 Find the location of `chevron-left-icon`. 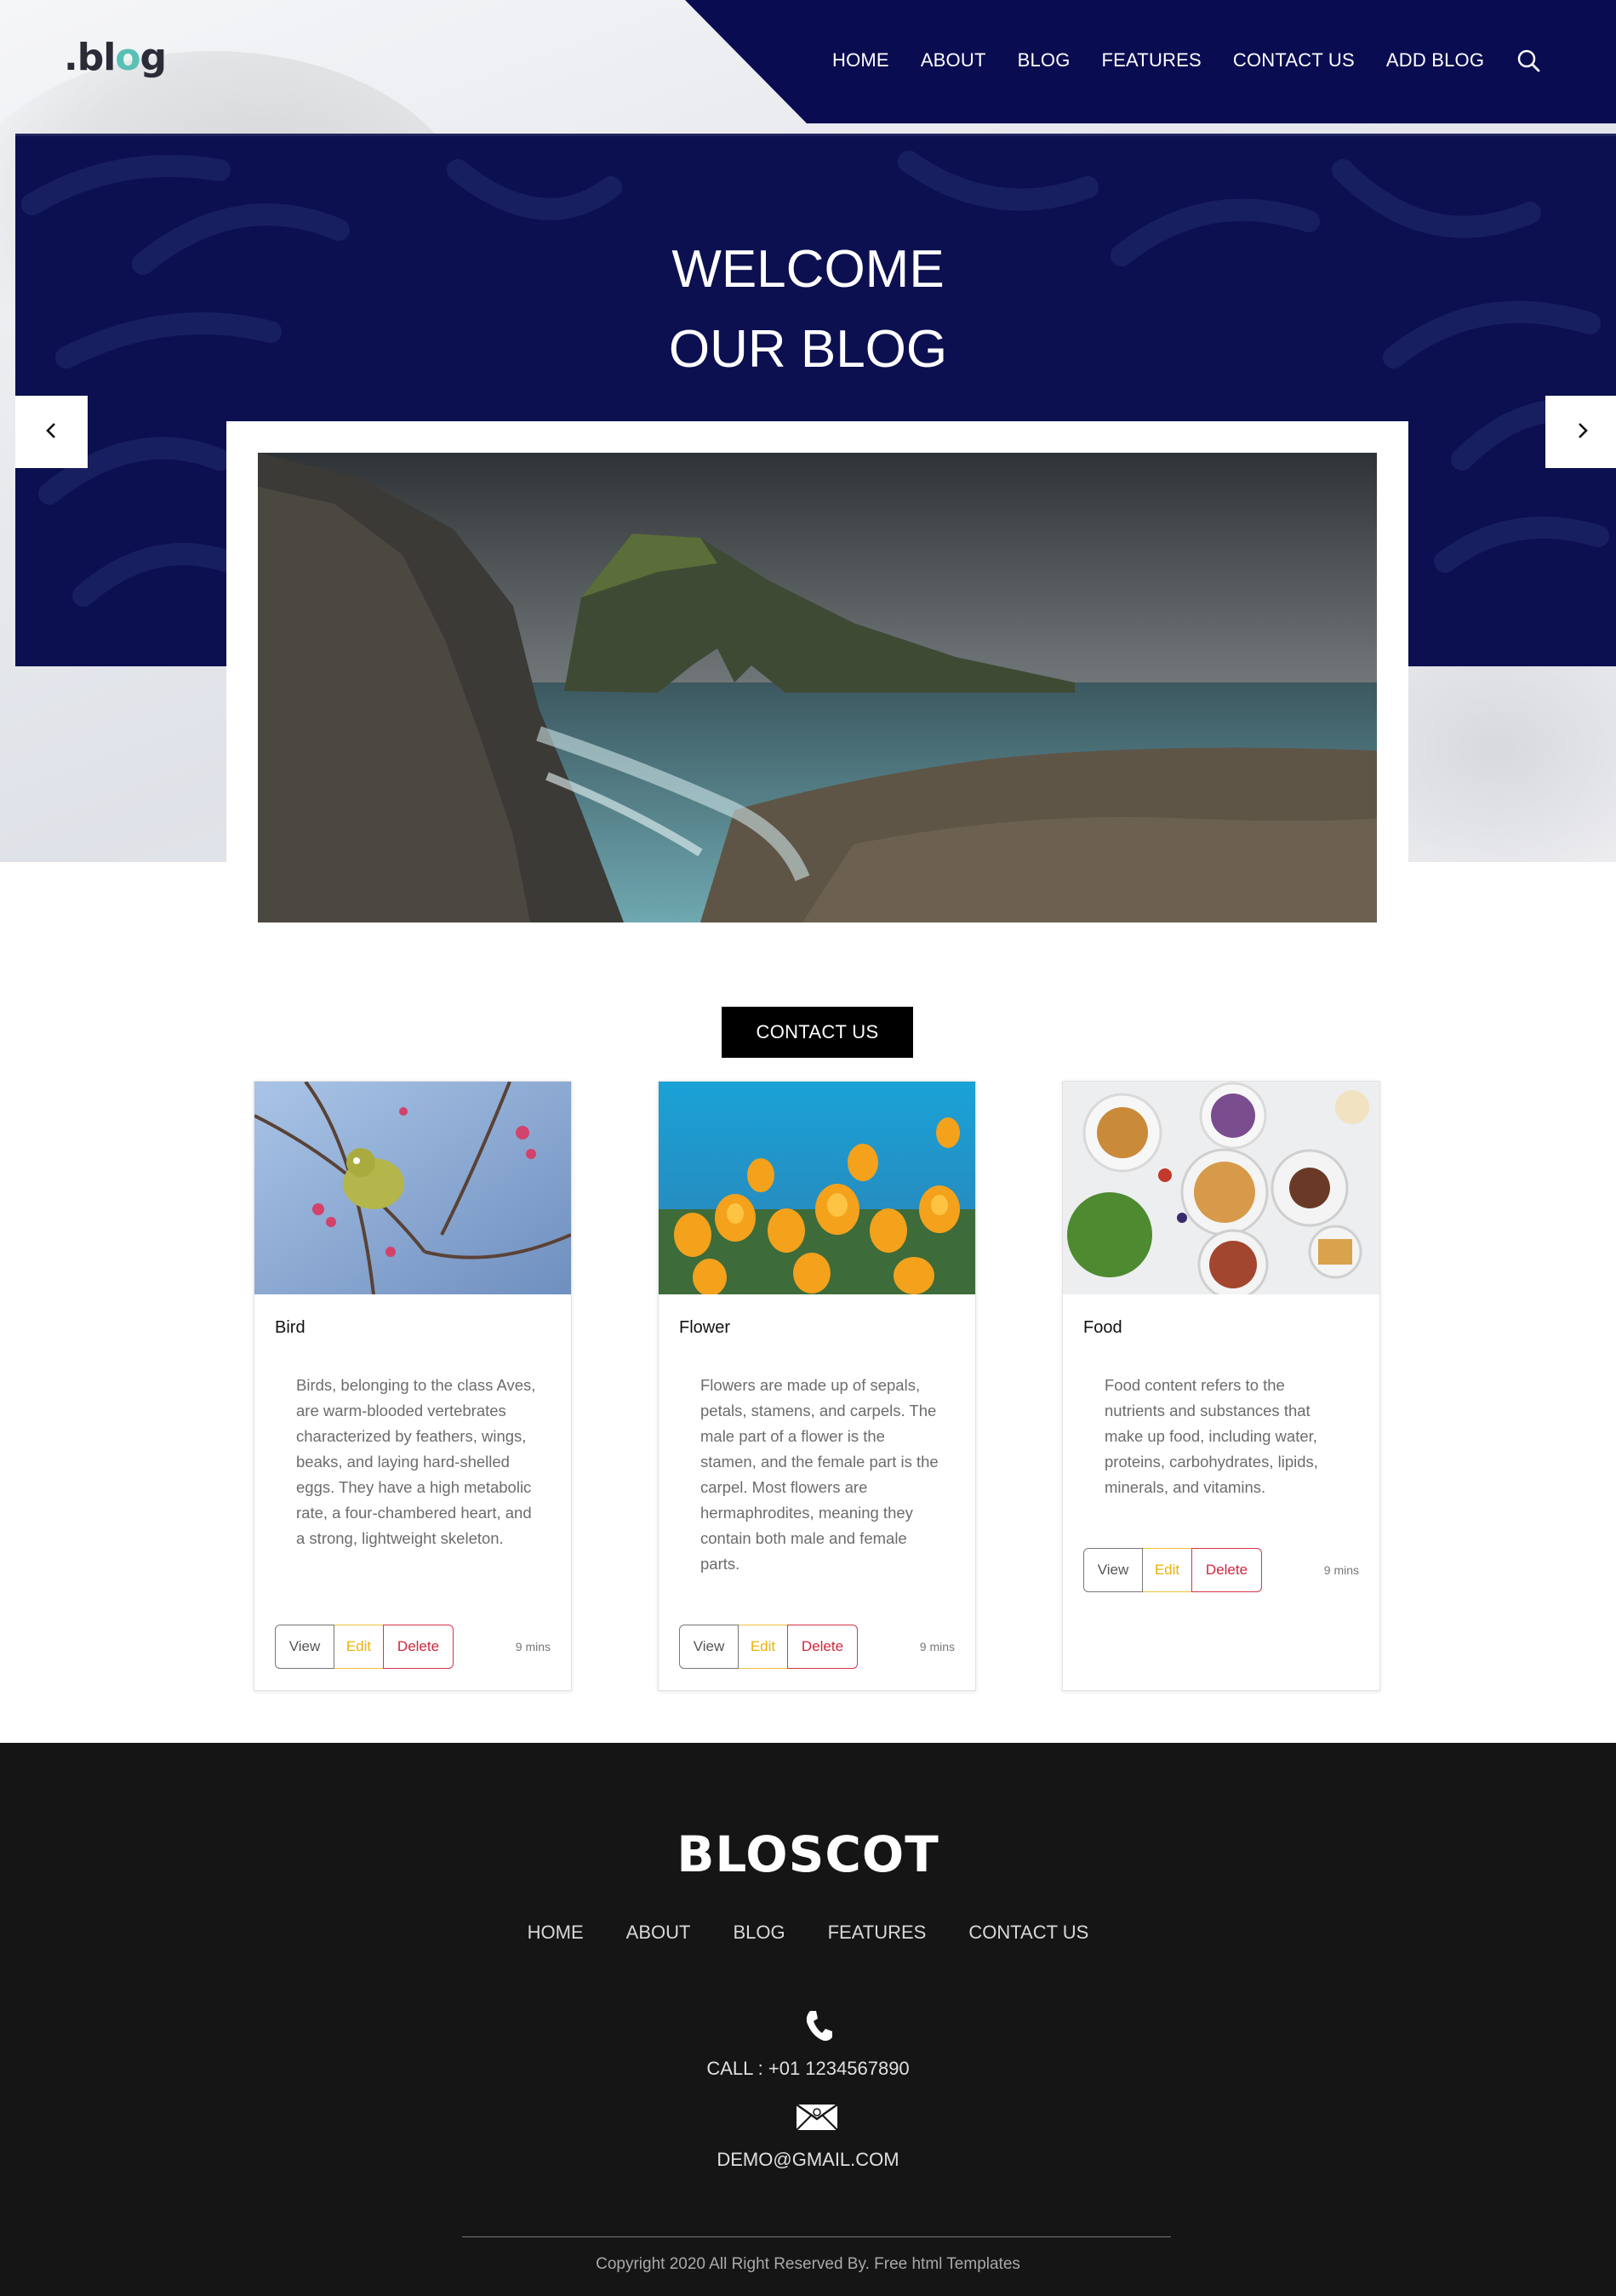

chevron-left-icon is located at coordinates (52, 432).